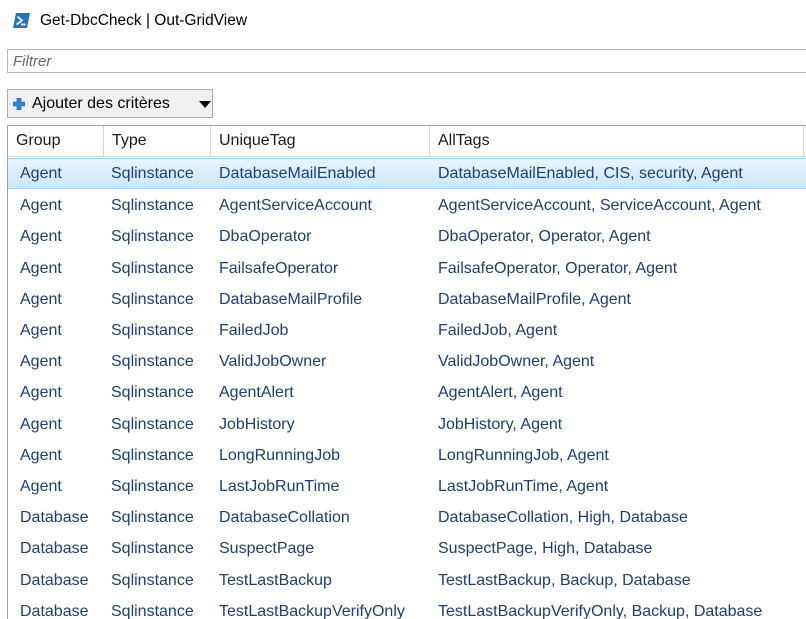 This screenshot has width=806, height=619. I want to click on plus-icon, so click(19, 104).